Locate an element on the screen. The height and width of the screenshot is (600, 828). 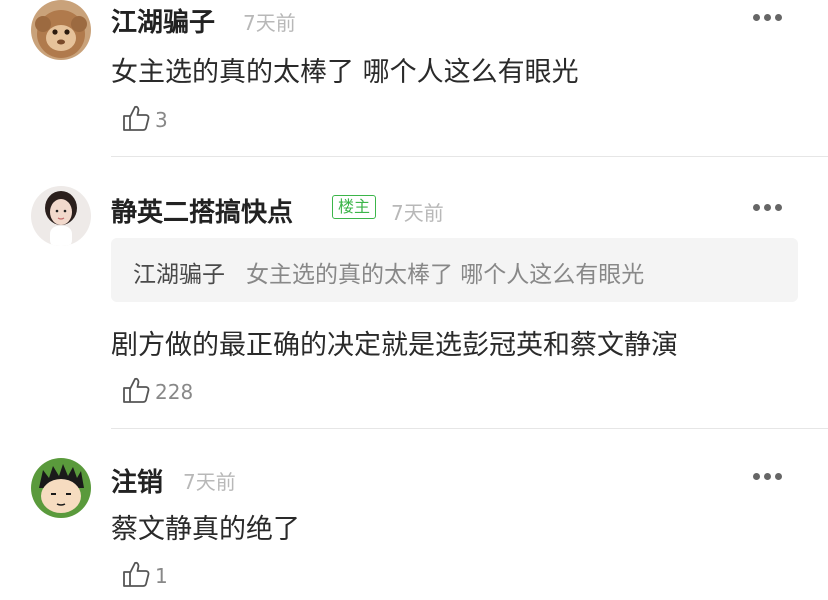
comment-text: 剧方做的最正确的决定就是选彭冠英和蔡文静演 is located at coordinates (394, 345).